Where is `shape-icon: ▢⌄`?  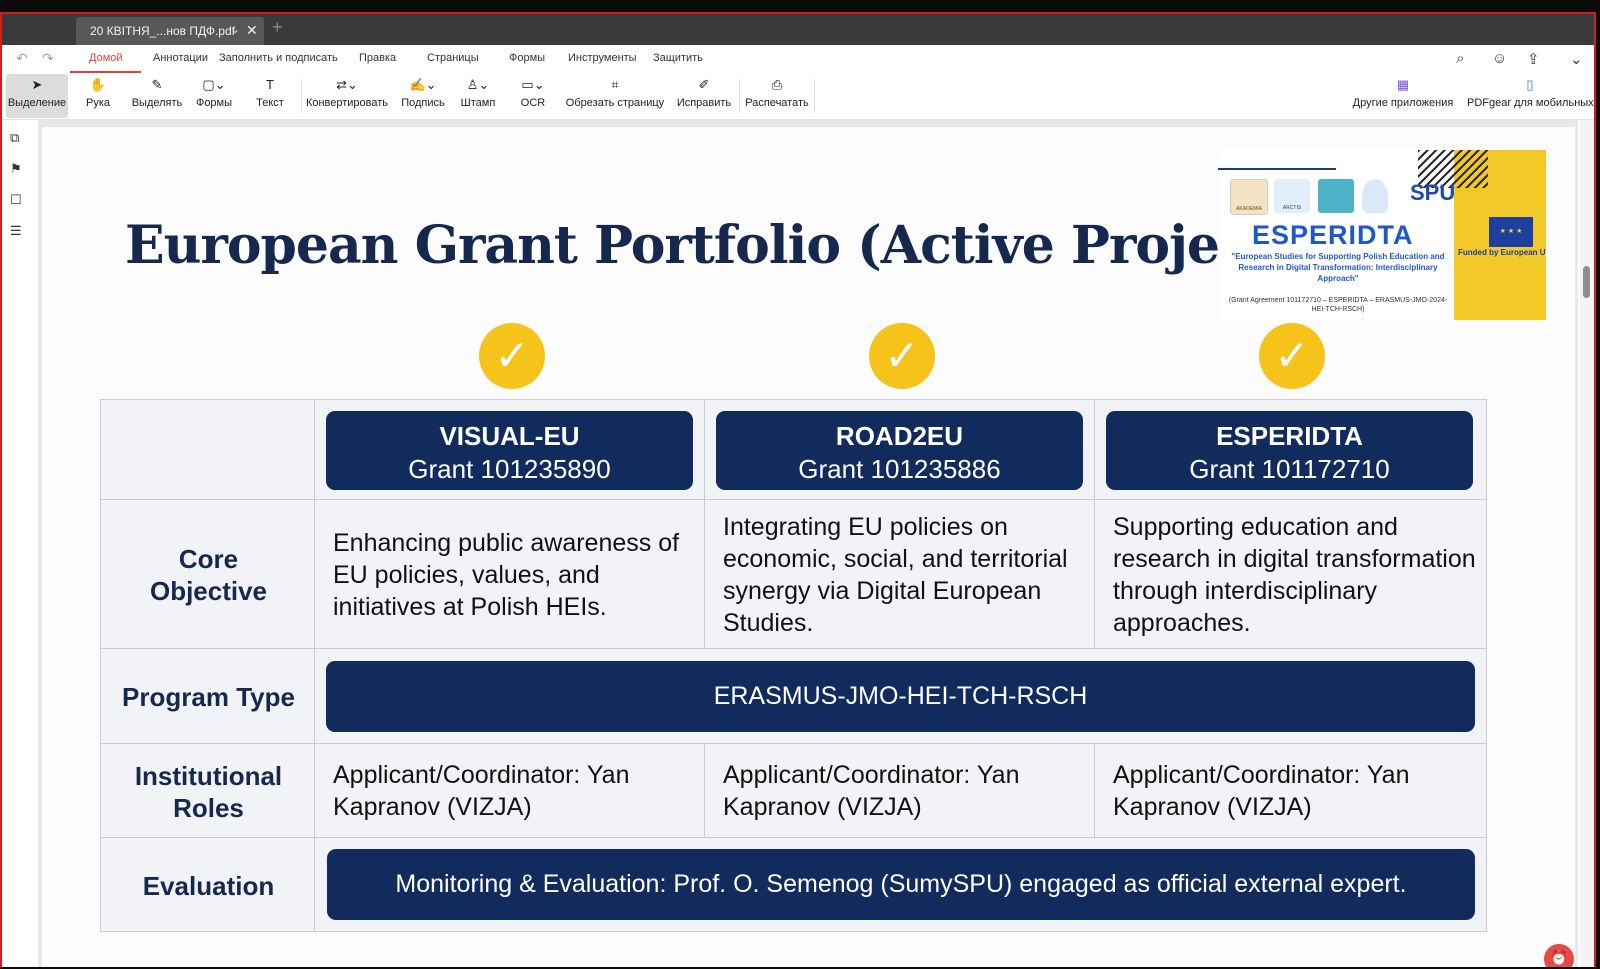
shape-icon: ▢⌄ is located at coordinates (214, 84).